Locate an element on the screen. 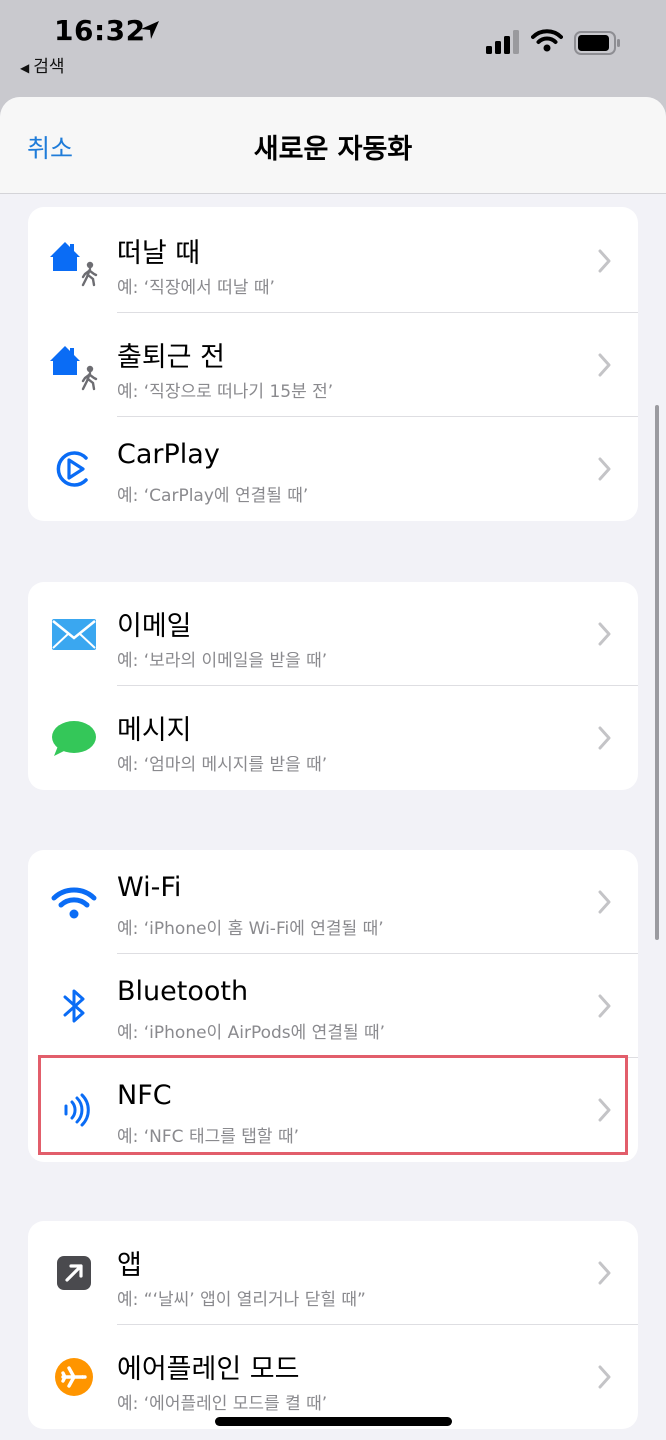 The image size is (666, 1440). list-item-title: CarPlay is located at coordinates (168, 454).